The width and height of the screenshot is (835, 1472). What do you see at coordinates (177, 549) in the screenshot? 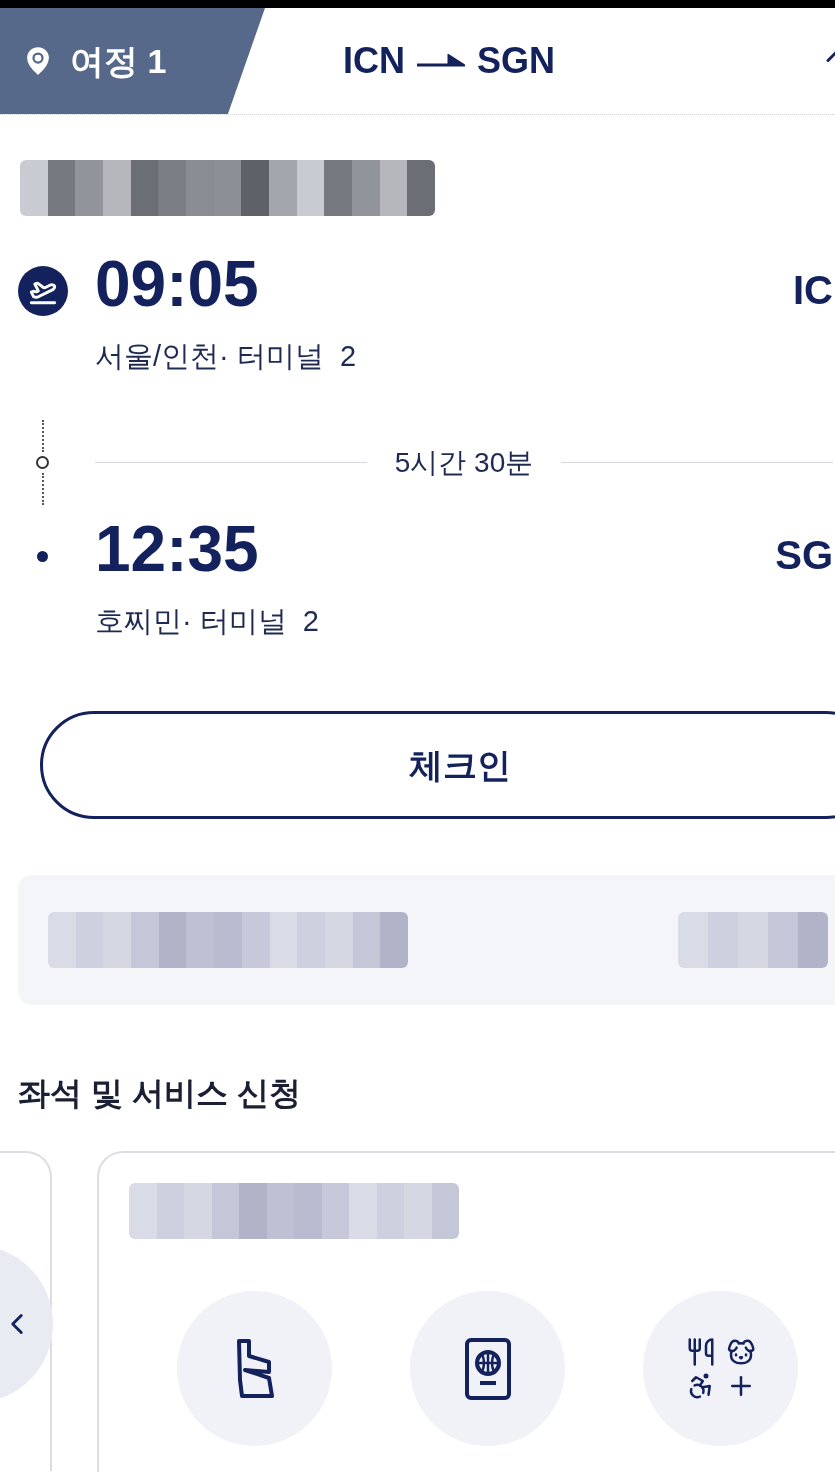
I see `time-text: 12:35` at bounding box center [177, 549].